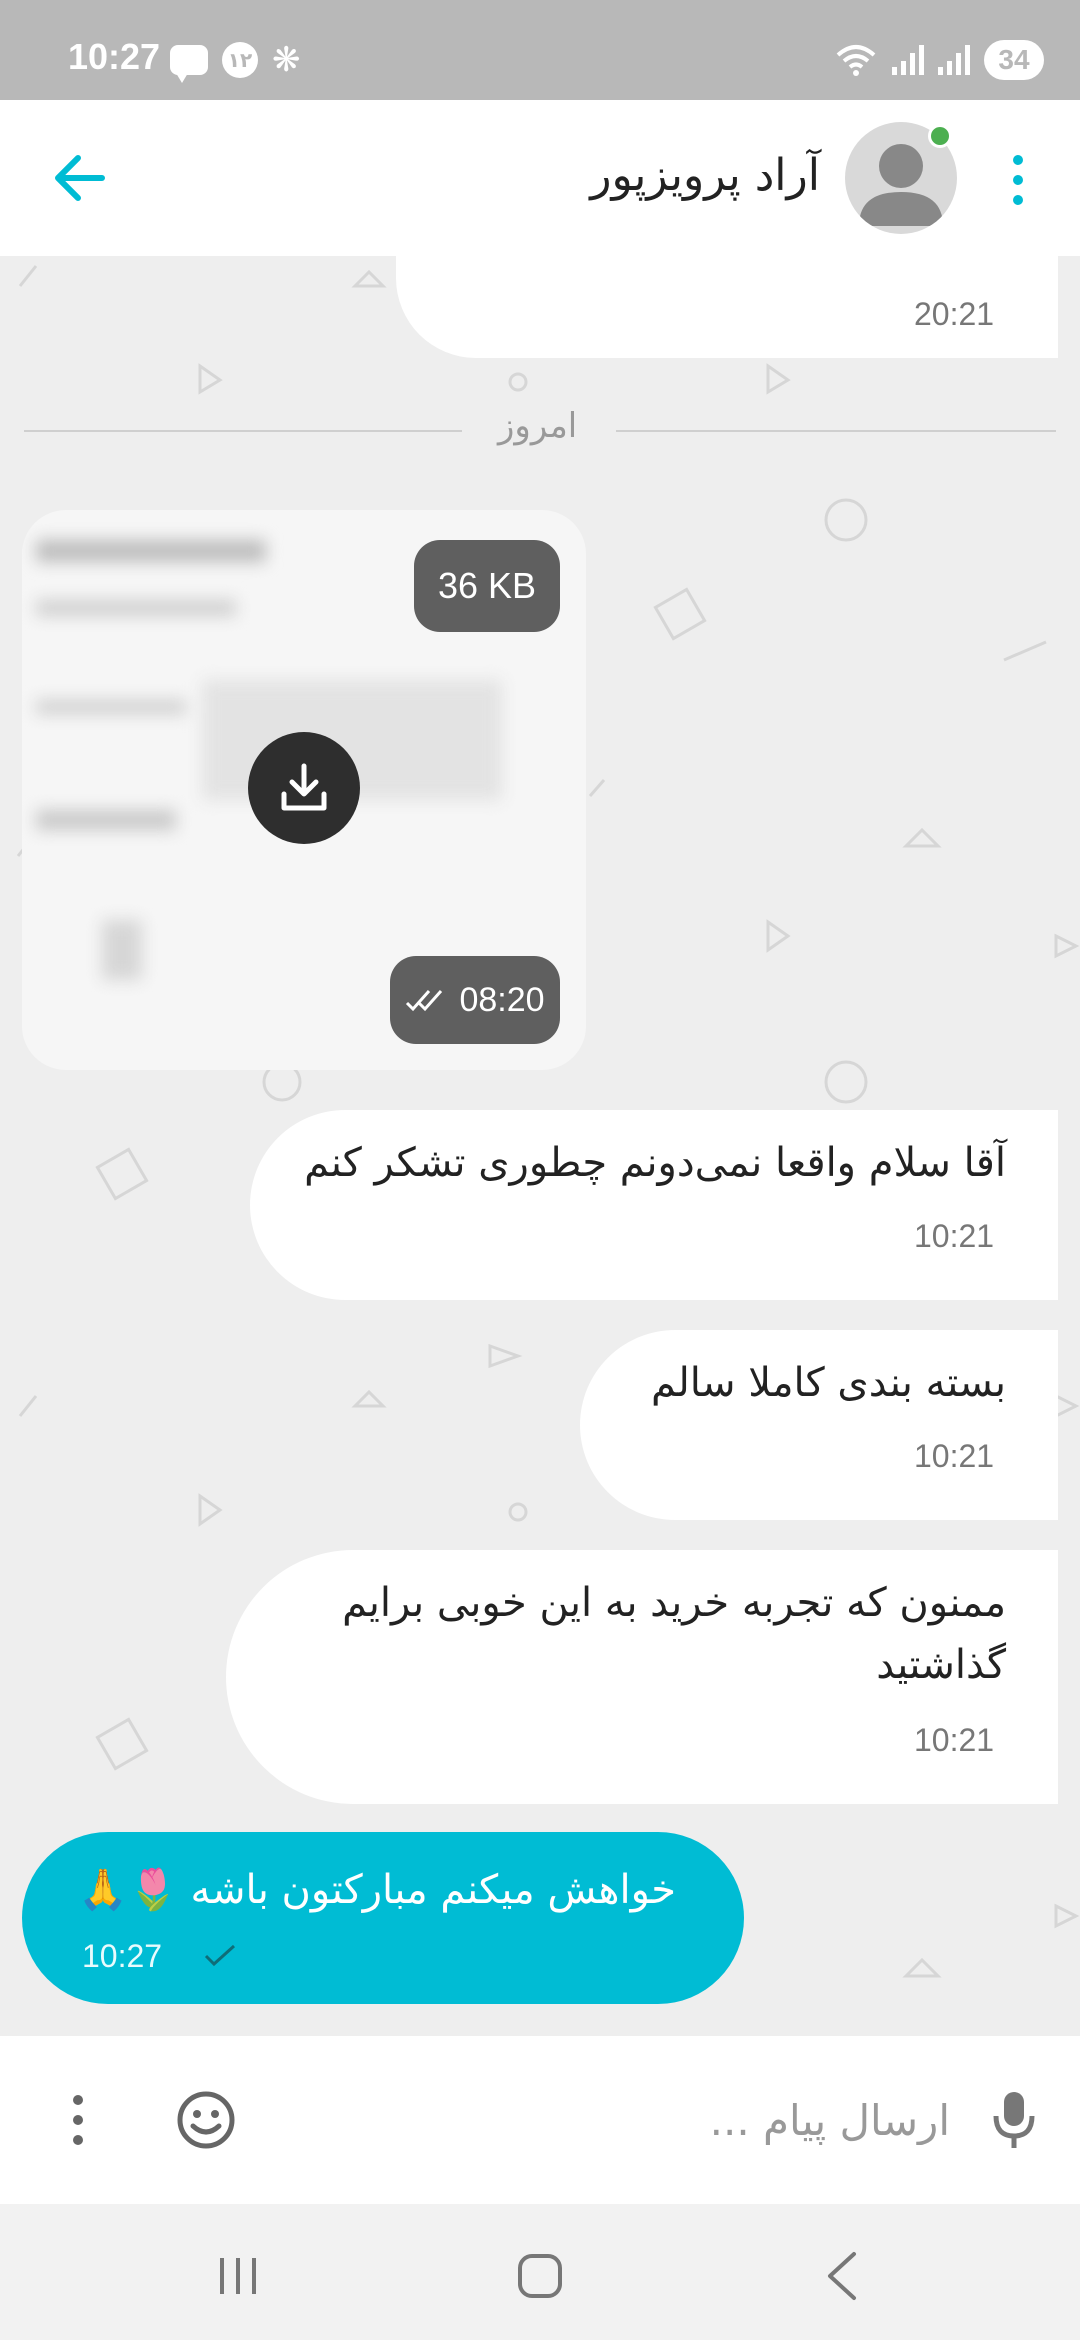 Image resolution: width=1080 pixels, height=2340 pixels. I want to click on download-button, so click(304, 788).